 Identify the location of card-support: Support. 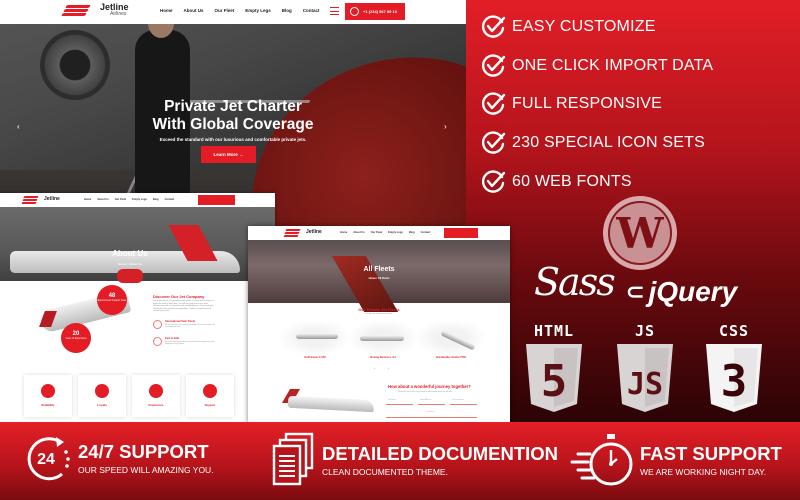
(210, 396).